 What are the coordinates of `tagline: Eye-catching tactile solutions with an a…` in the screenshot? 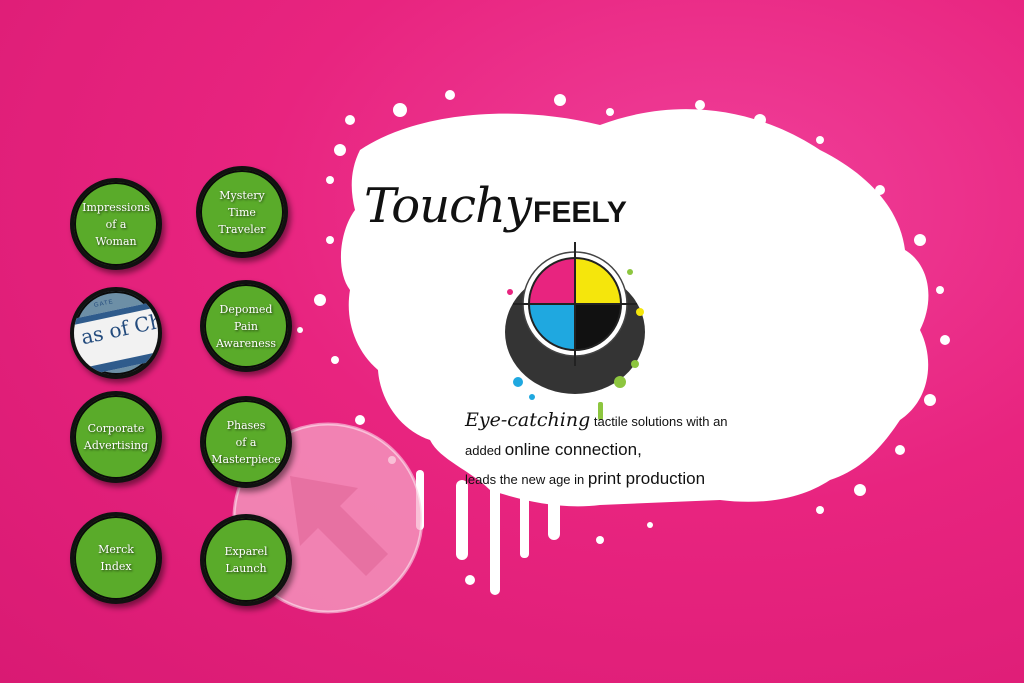 It's located at (615, 450).